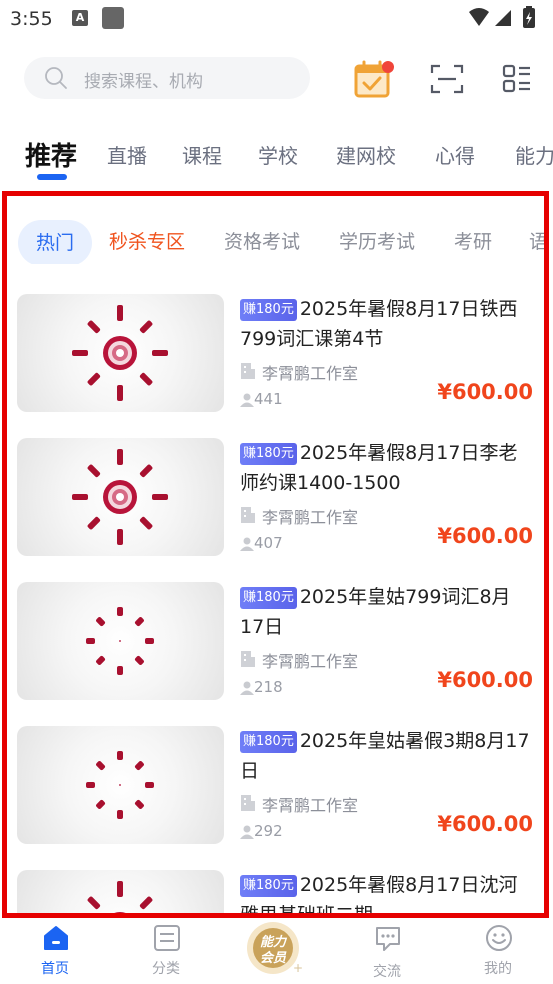  What do you see at coordinates (166, 969) in the screenshot?
I see `nav-category-label: 分类` at bounding box center [166, 969].